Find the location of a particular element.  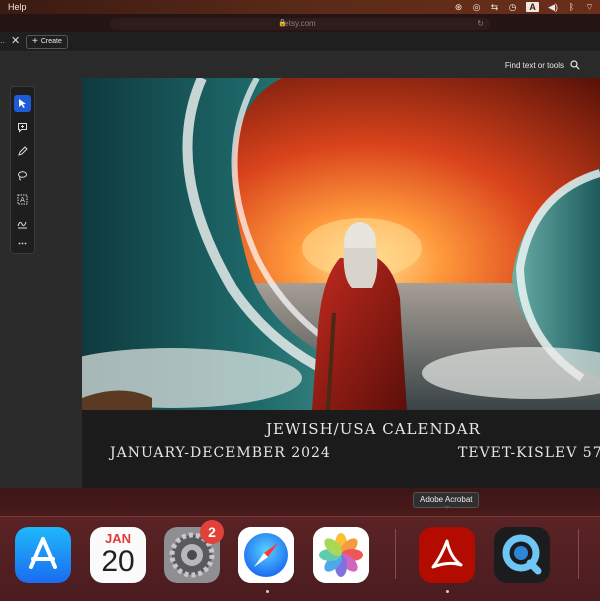

dock-safari is located at coordinates (266, 555).